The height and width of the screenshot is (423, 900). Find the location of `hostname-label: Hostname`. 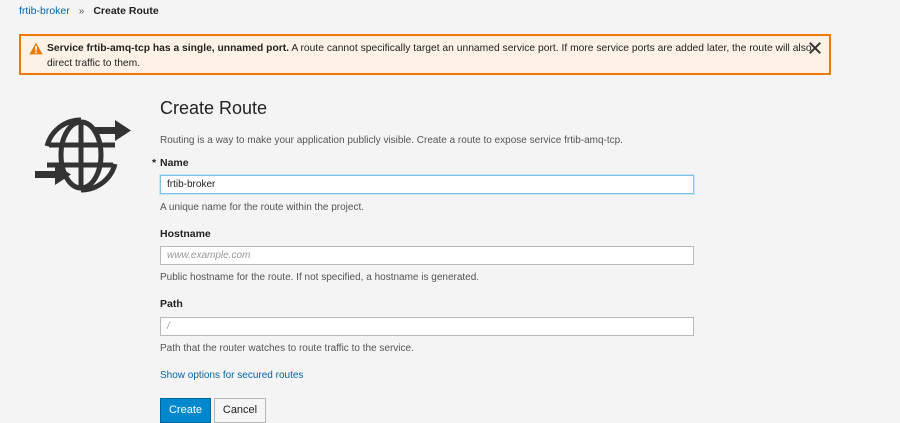

hostname-label: Hostname is located at coordinates (185, 234).